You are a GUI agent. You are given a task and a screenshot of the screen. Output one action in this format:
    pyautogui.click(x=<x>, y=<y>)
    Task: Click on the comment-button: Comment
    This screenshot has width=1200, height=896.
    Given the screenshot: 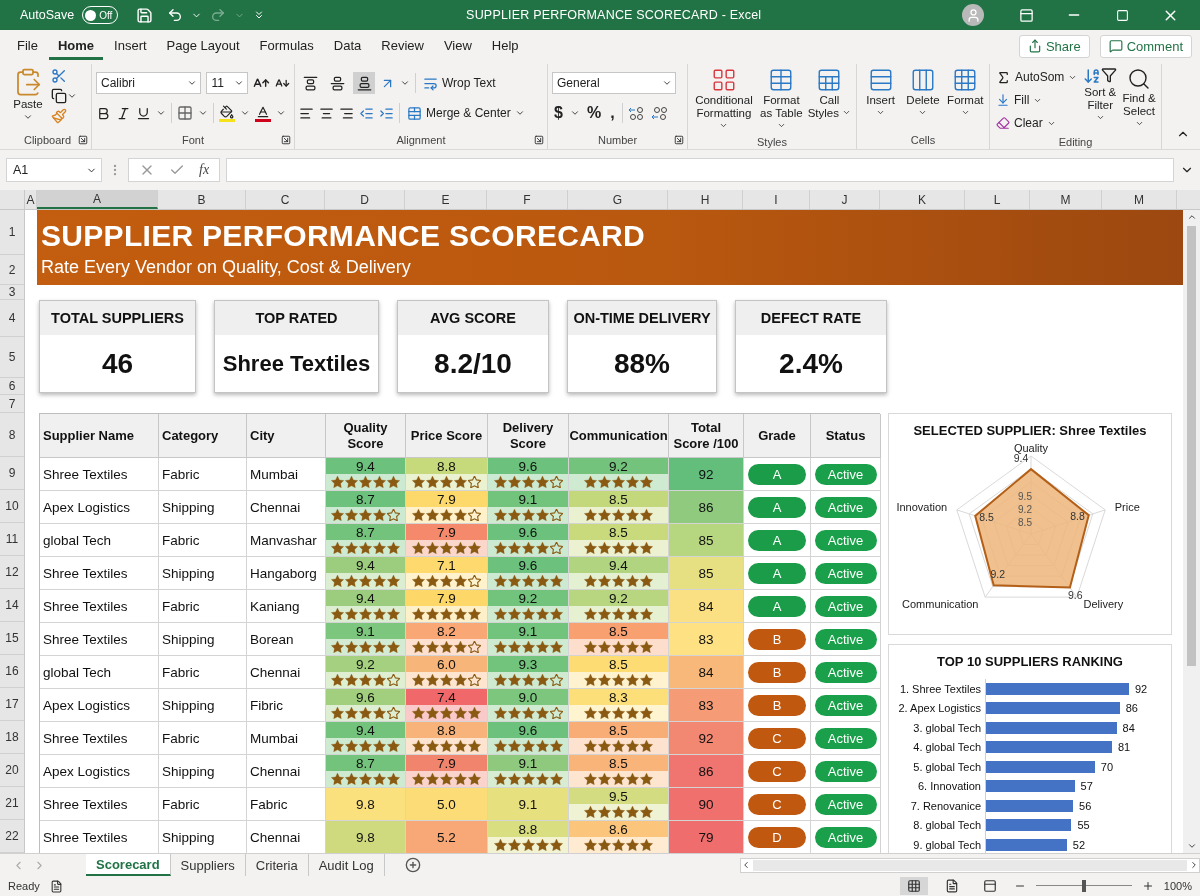 What is the action you would take?
    pyautogui.click(x=1145, y=46)
    